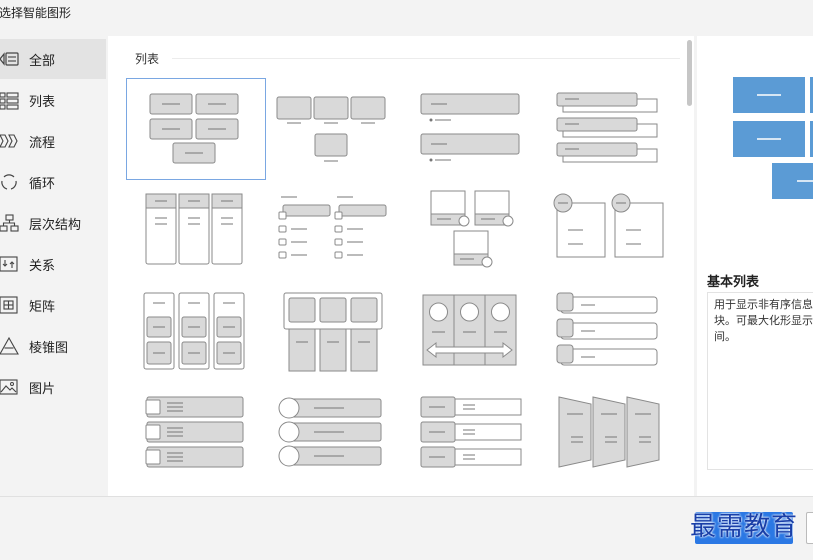  What do you see at coordinates (42, 389) in the screenshot?
I see `sidebar-item-label: 图片` at bounding box center [42, 389].